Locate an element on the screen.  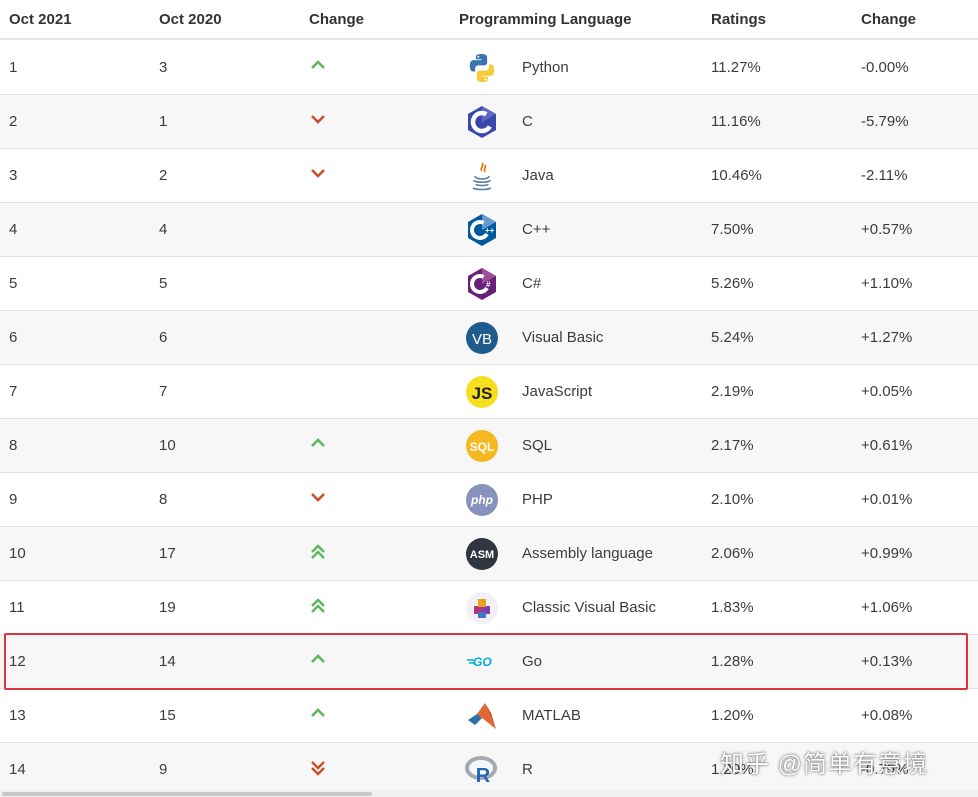
table-row: 4 4 ++ C++ 7.50% +0.57% is located at coordinates (489, 230).